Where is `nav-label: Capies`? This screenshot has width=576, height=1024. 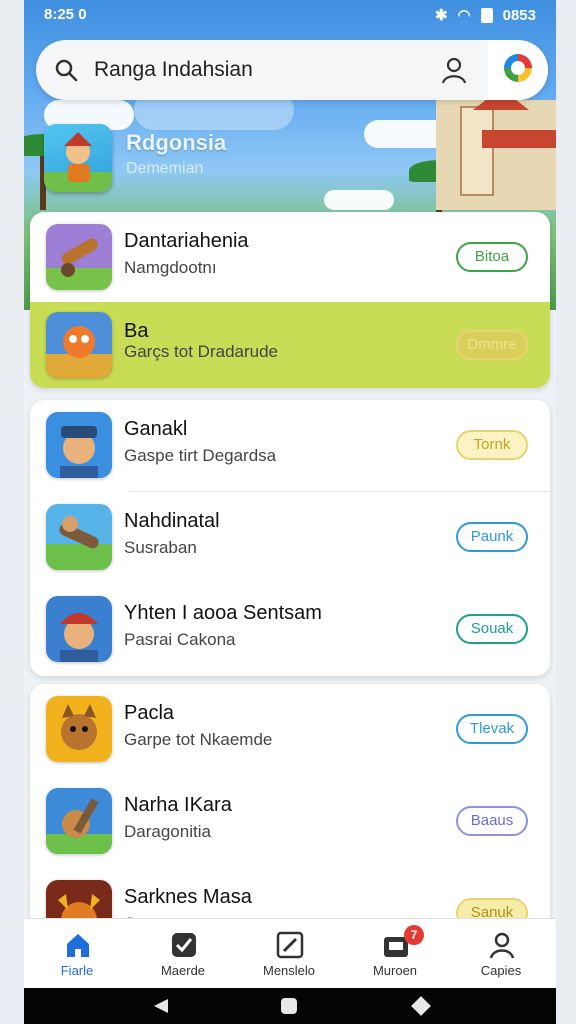 nav-label: Capies is located at coordinates (501, 970).